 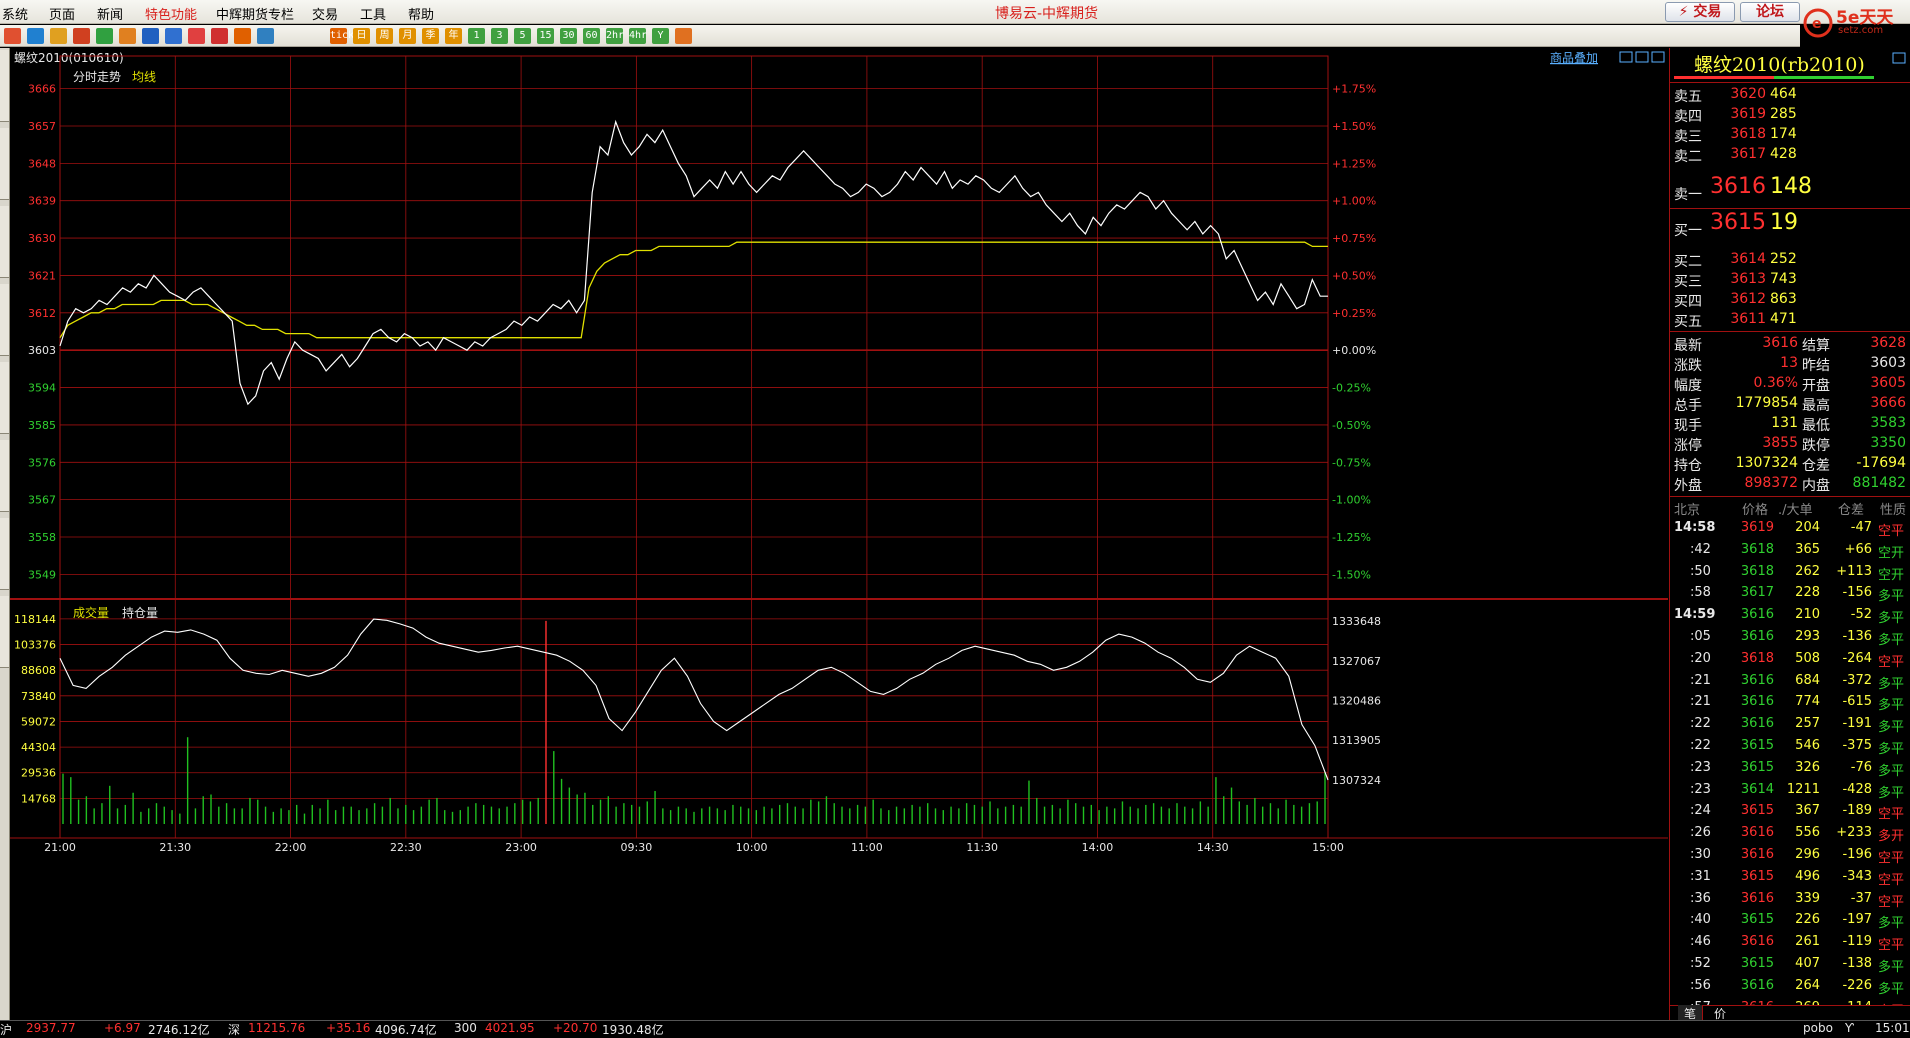 I want to click on tick-time: :50, so click(x=1700, y=571).